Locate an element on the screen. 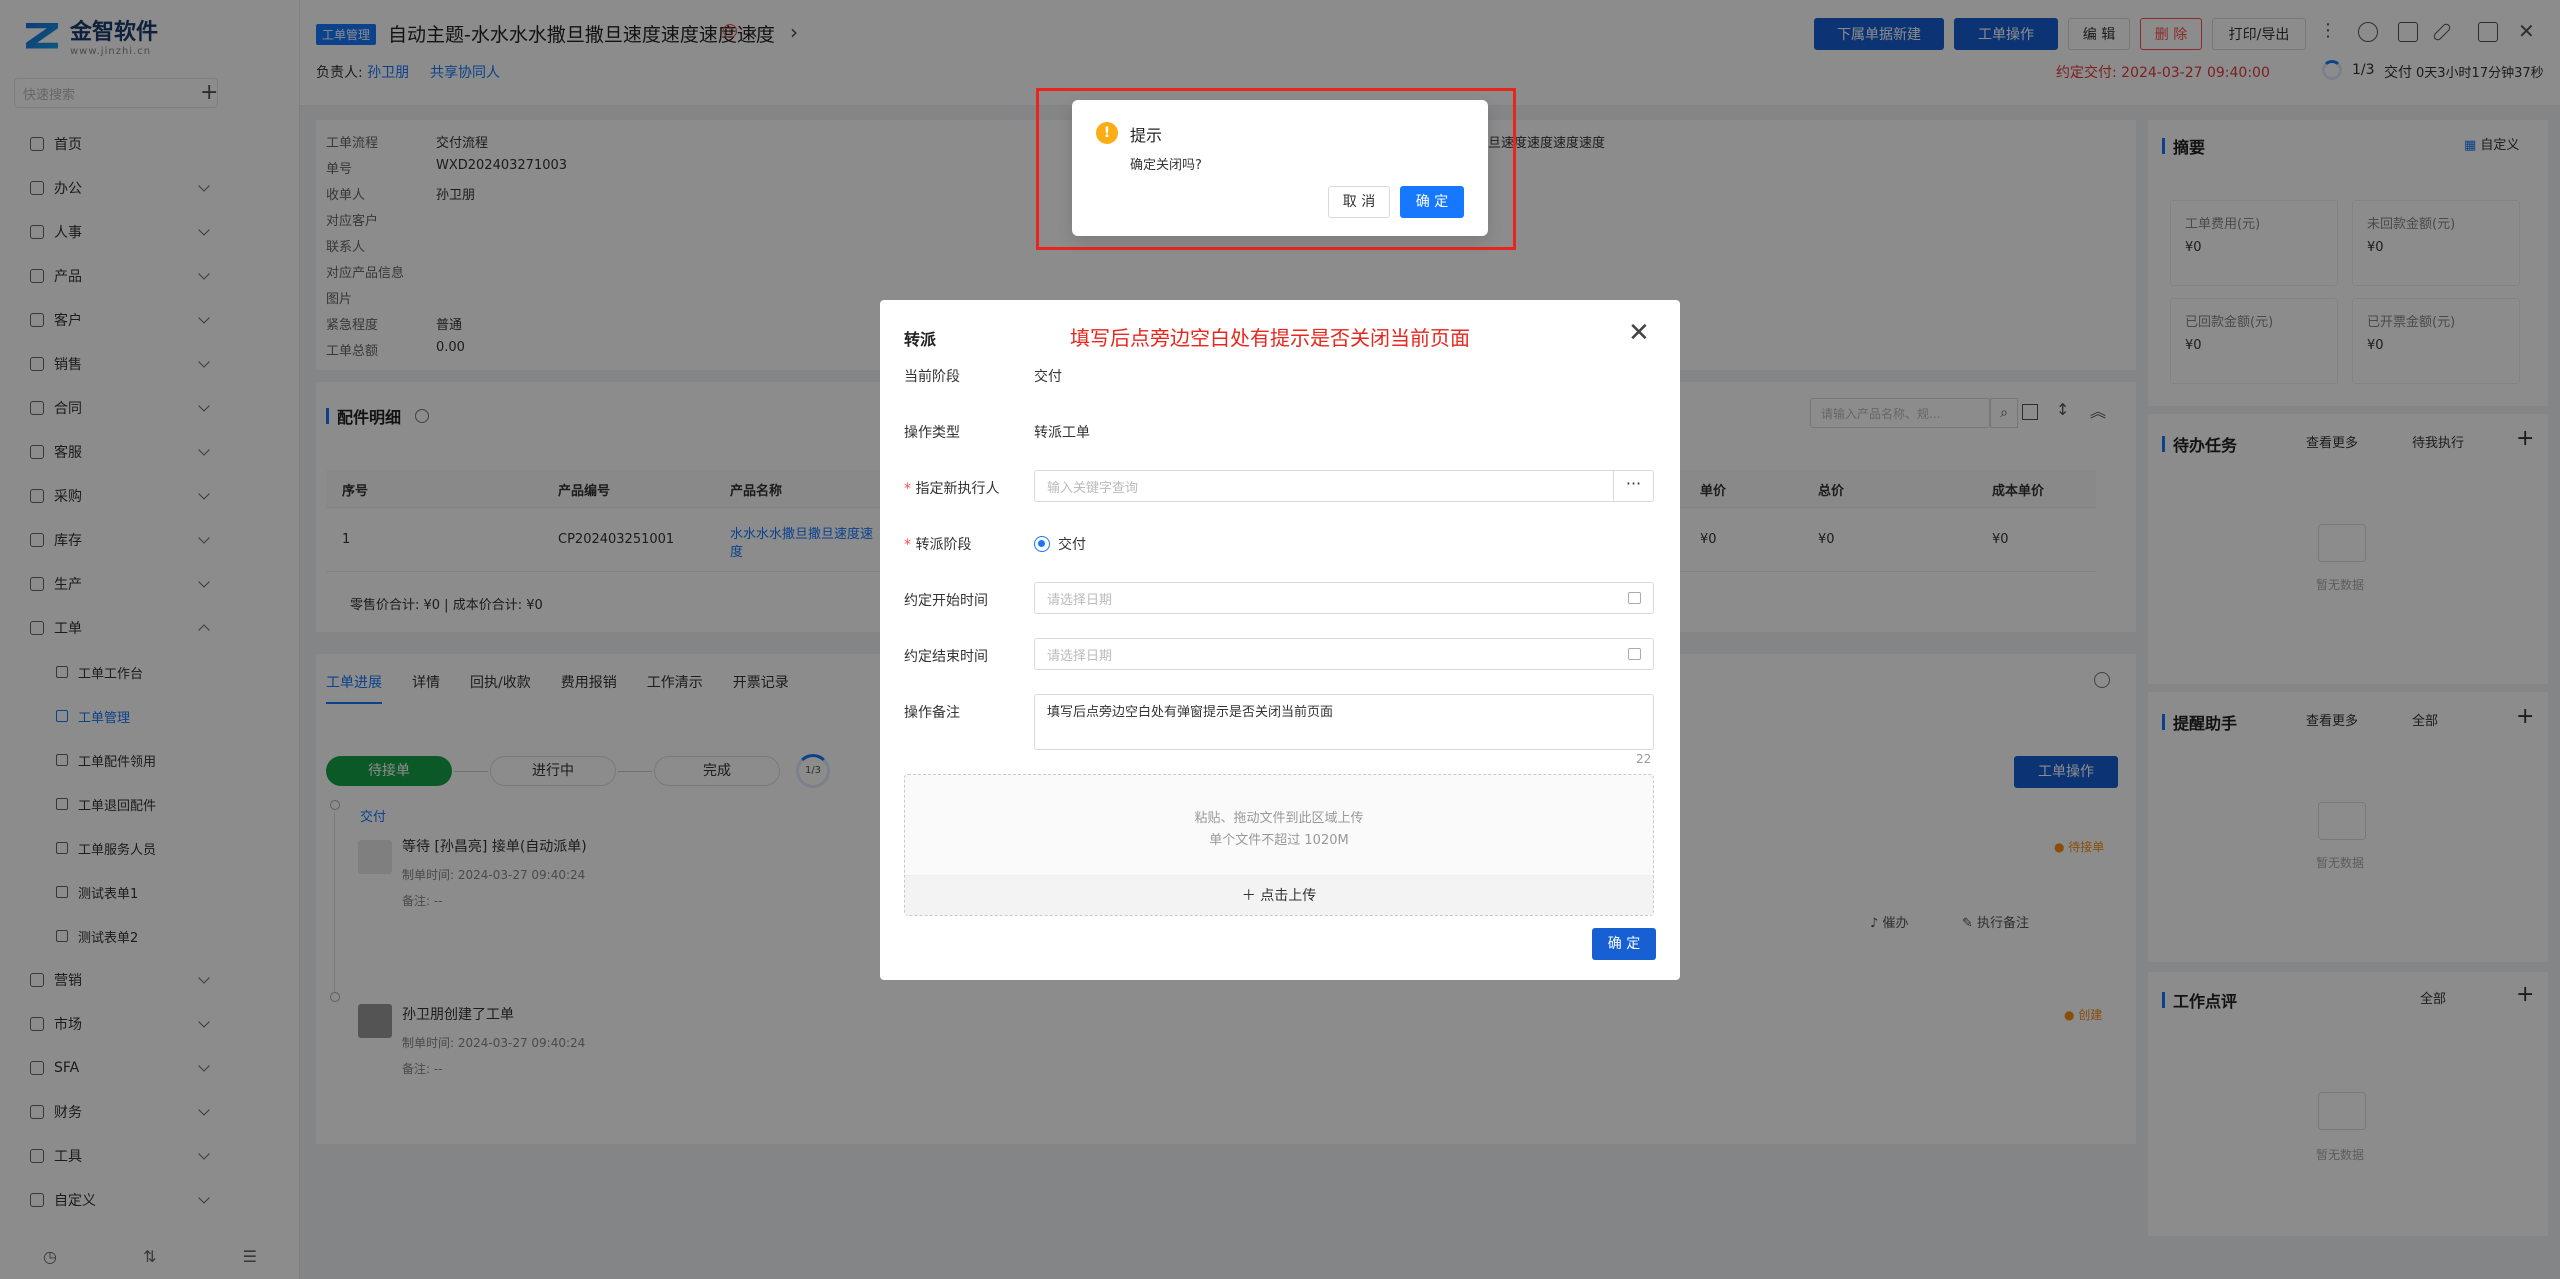 The image size is (2560, 1279). upload-limit: 单个文件不超过 1020M is located at coordinates (1279, 840).